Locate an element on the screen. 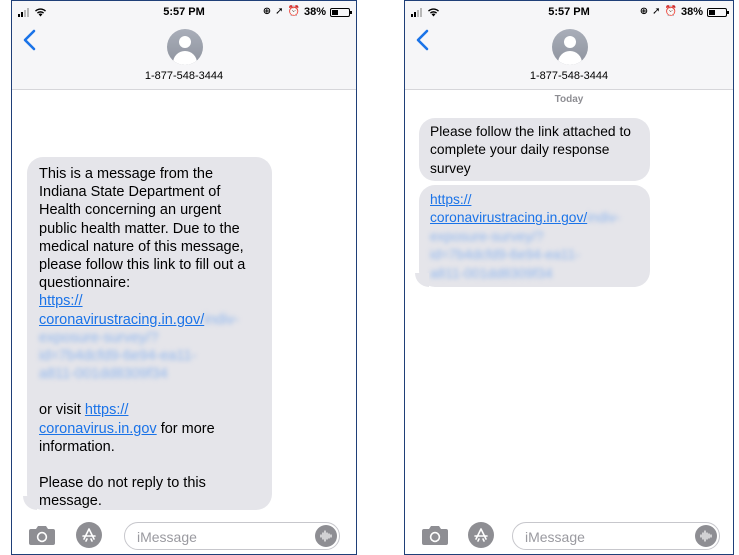 This screenshot has width=739, height=555. message-text: Please do not reply to this message. is located at coordinates (122, 492).